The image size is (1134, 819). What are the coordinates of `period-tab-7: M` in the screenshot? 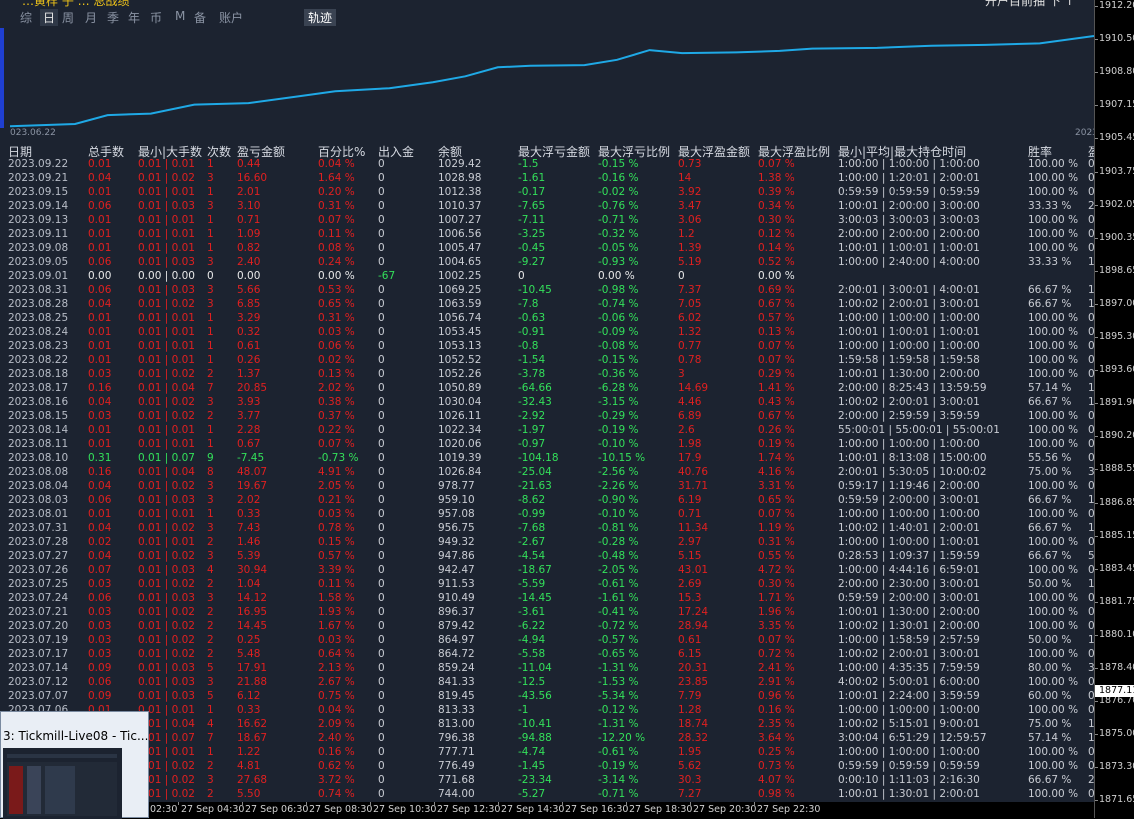 It's located at (180, 16).